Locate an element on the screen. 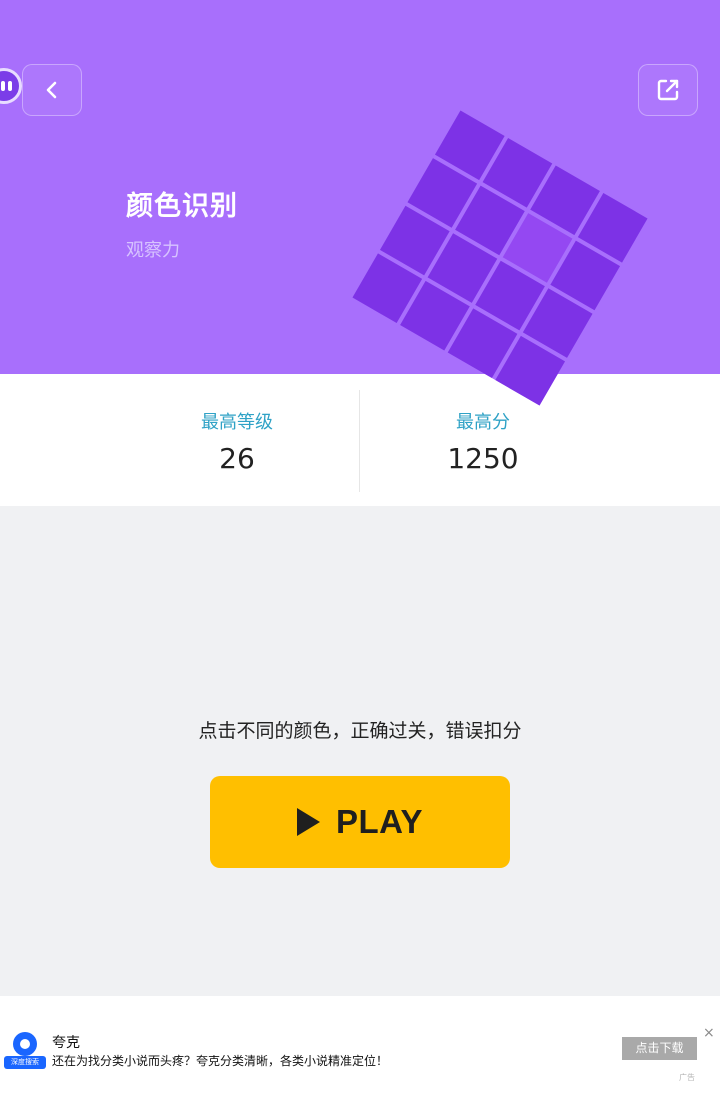  play-icon is located at coordinates (308, 822).